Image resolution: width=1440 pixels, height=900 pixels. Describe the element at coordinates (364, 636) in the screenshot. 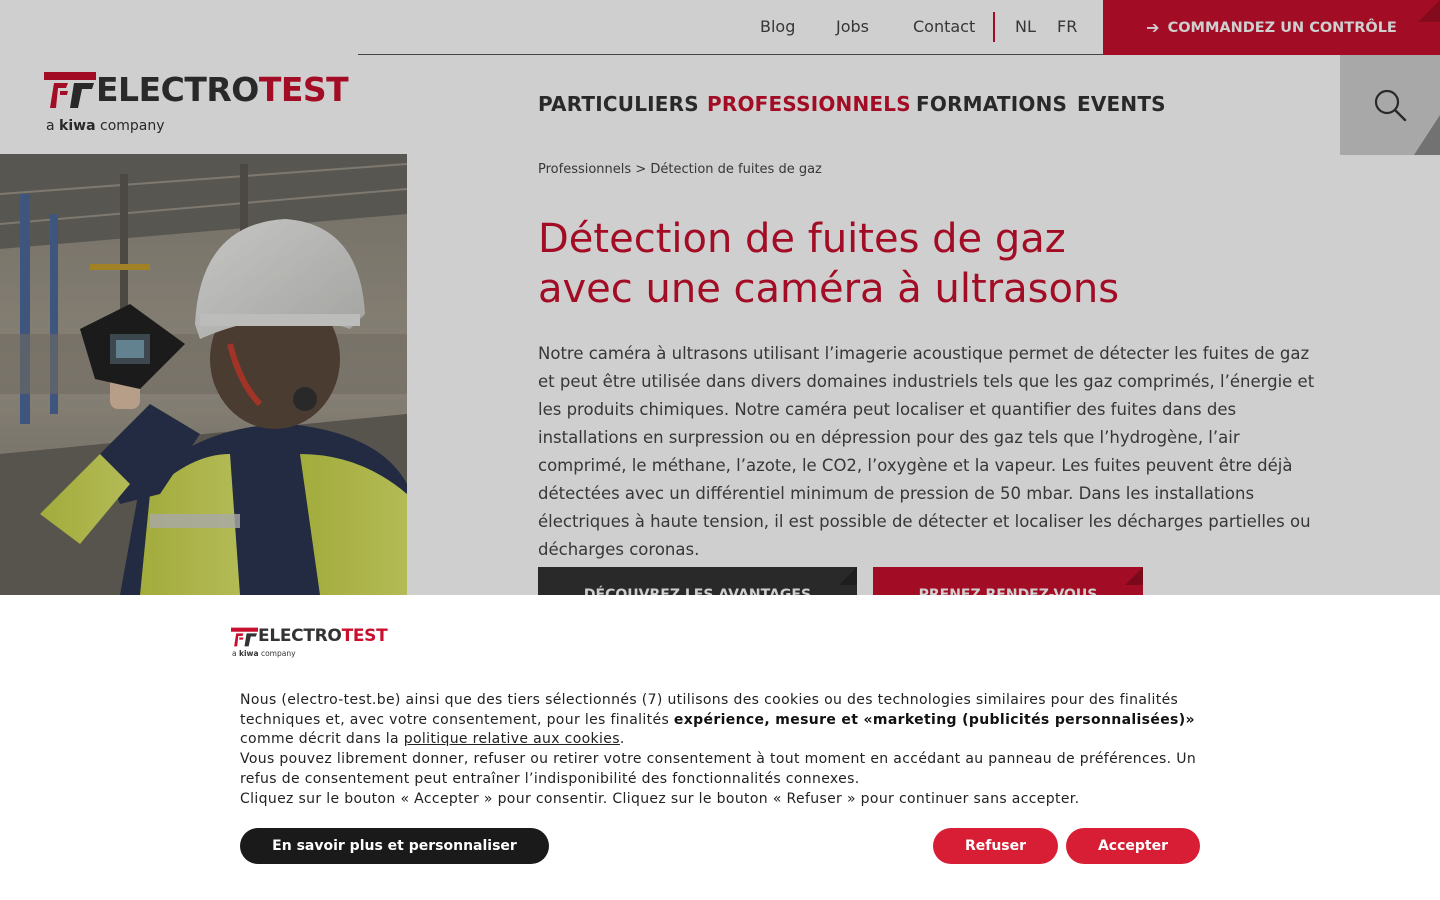

I see `cookie-logo-test-text: TEST` at that location.